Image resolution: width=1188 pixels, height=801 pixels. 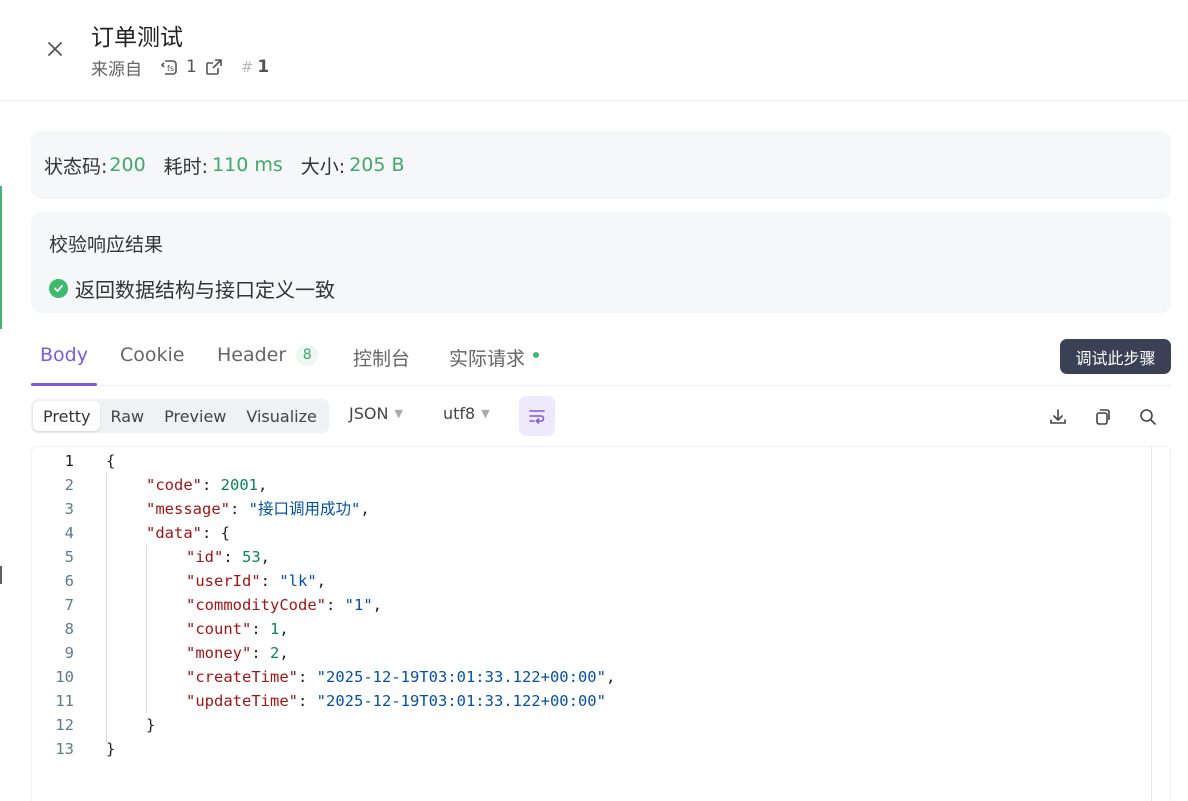 I want to click on validation-card: 校验响应结果 返回数据结构与接口定义一致, so click(x=601, y=262).